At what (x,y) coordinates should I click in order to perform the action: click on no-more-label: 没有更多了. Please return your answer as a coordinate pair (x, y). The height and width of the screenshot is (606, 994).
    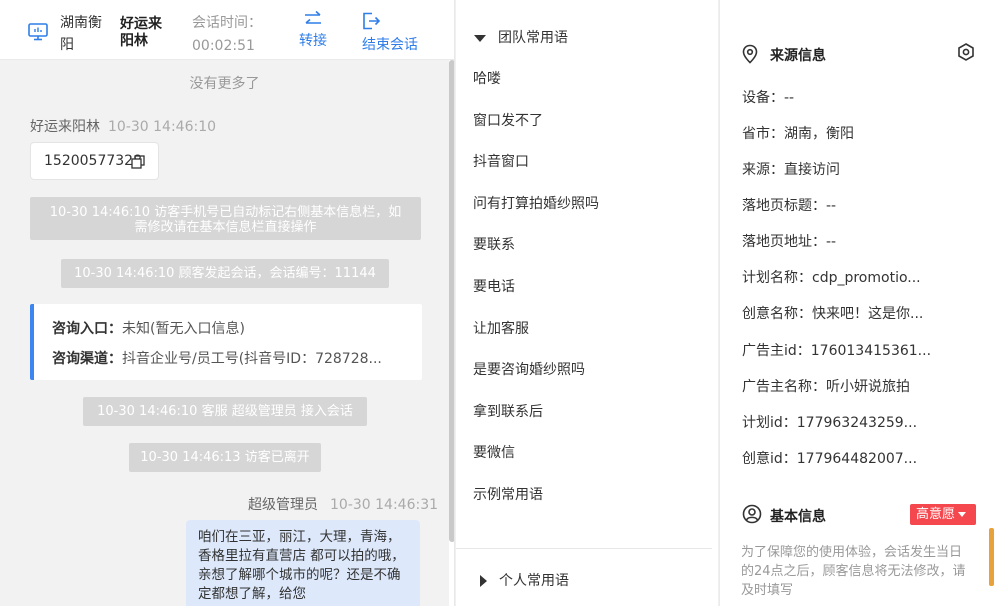
    Looking at the image, I should click on (224, 84).